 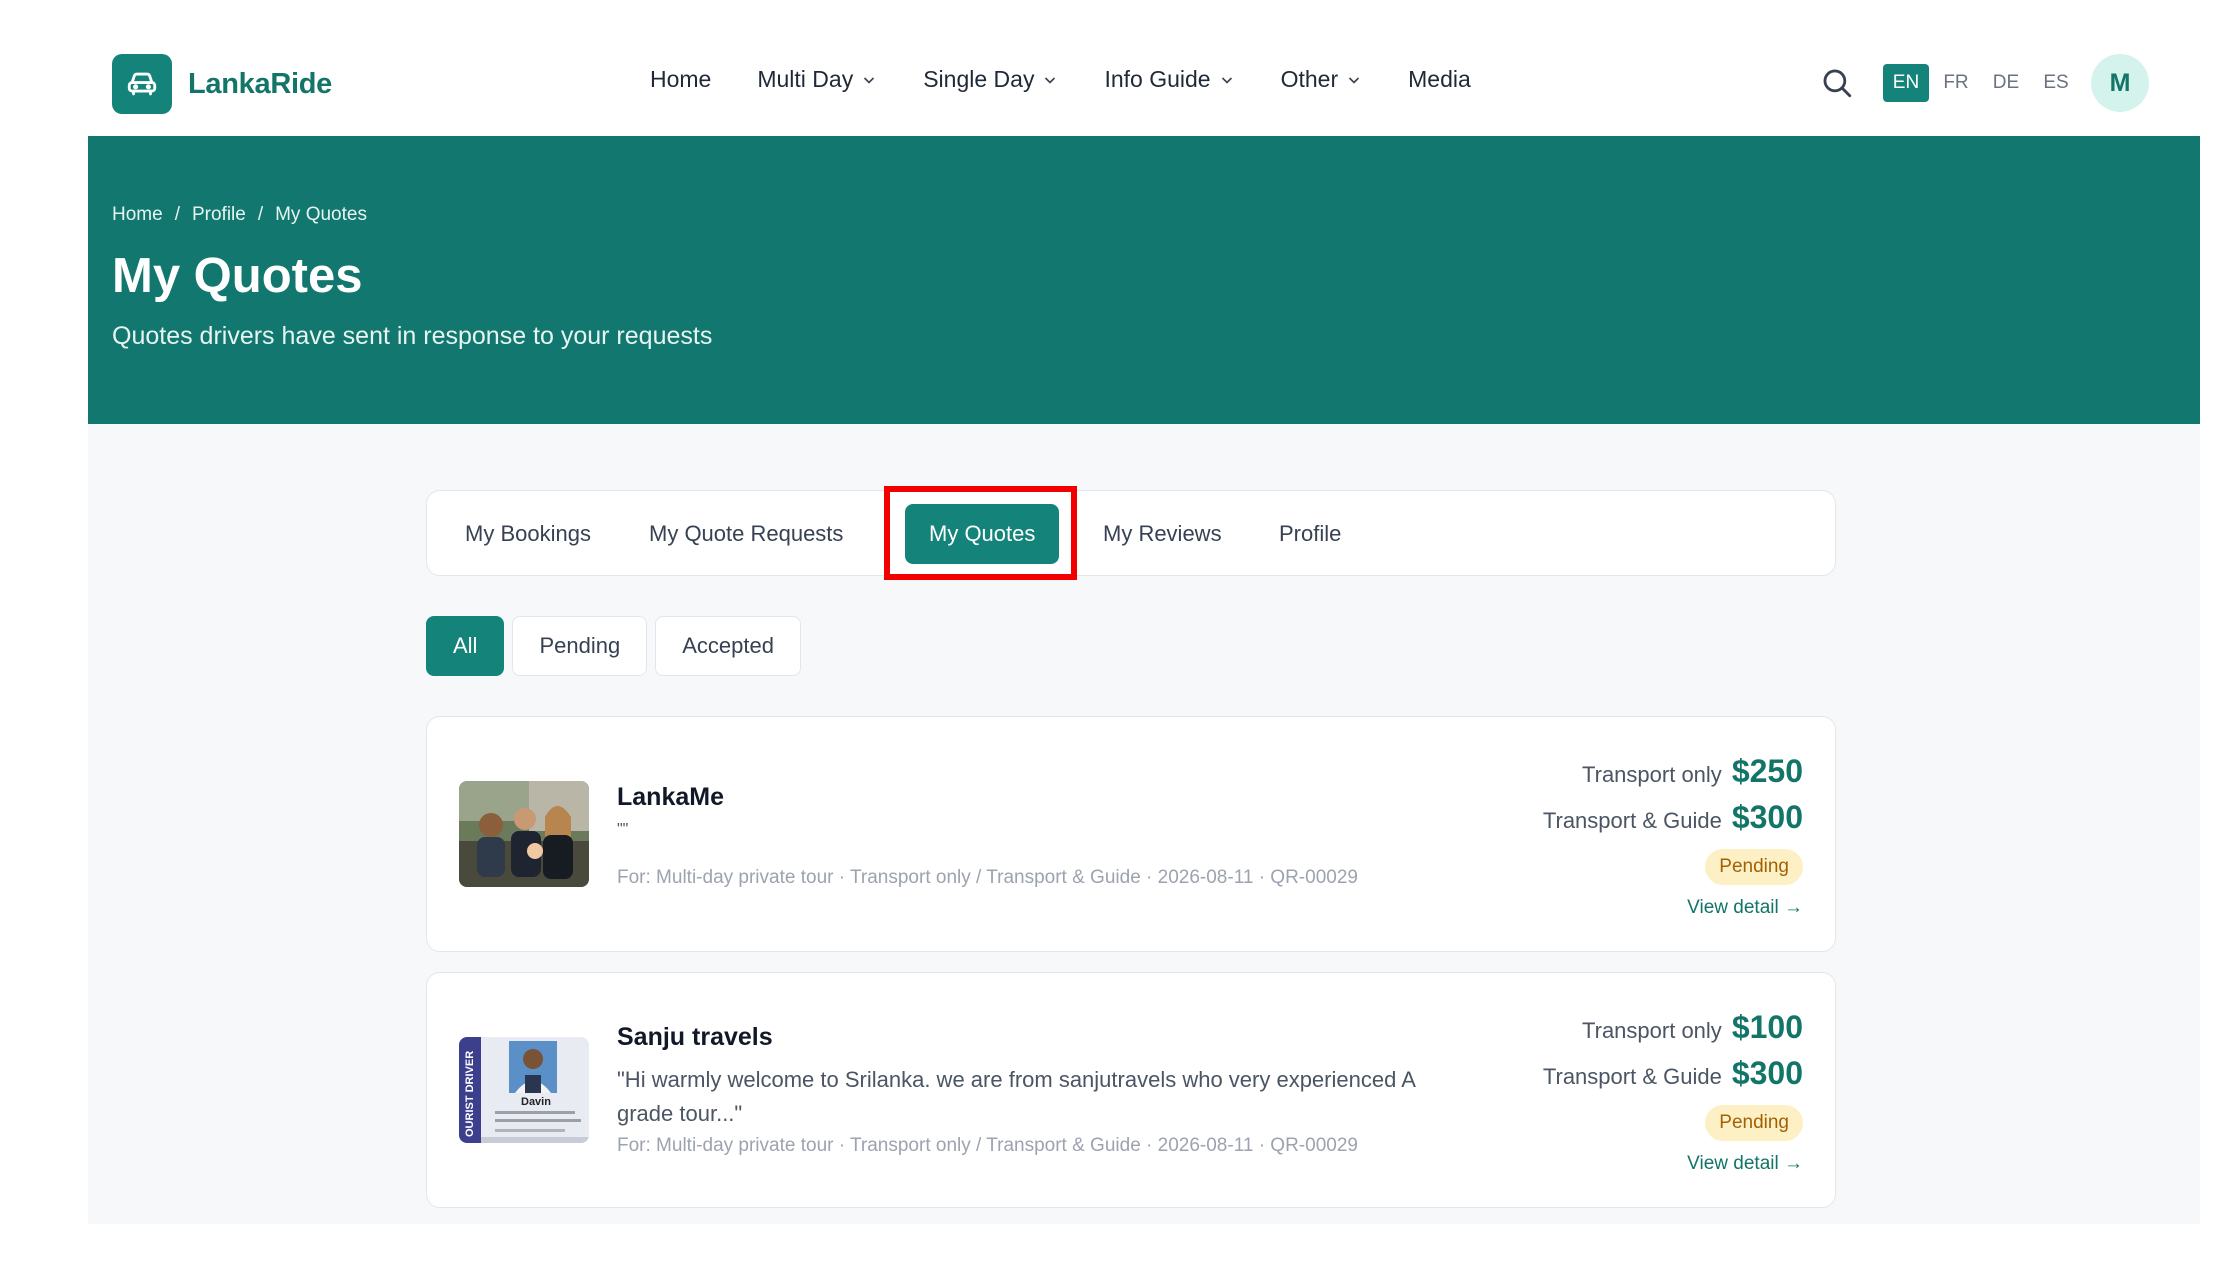 What do you see at coordinates (2120, 83) in the screenshot?
I see `user-avatar: M` at bounding box center [2120, 83].